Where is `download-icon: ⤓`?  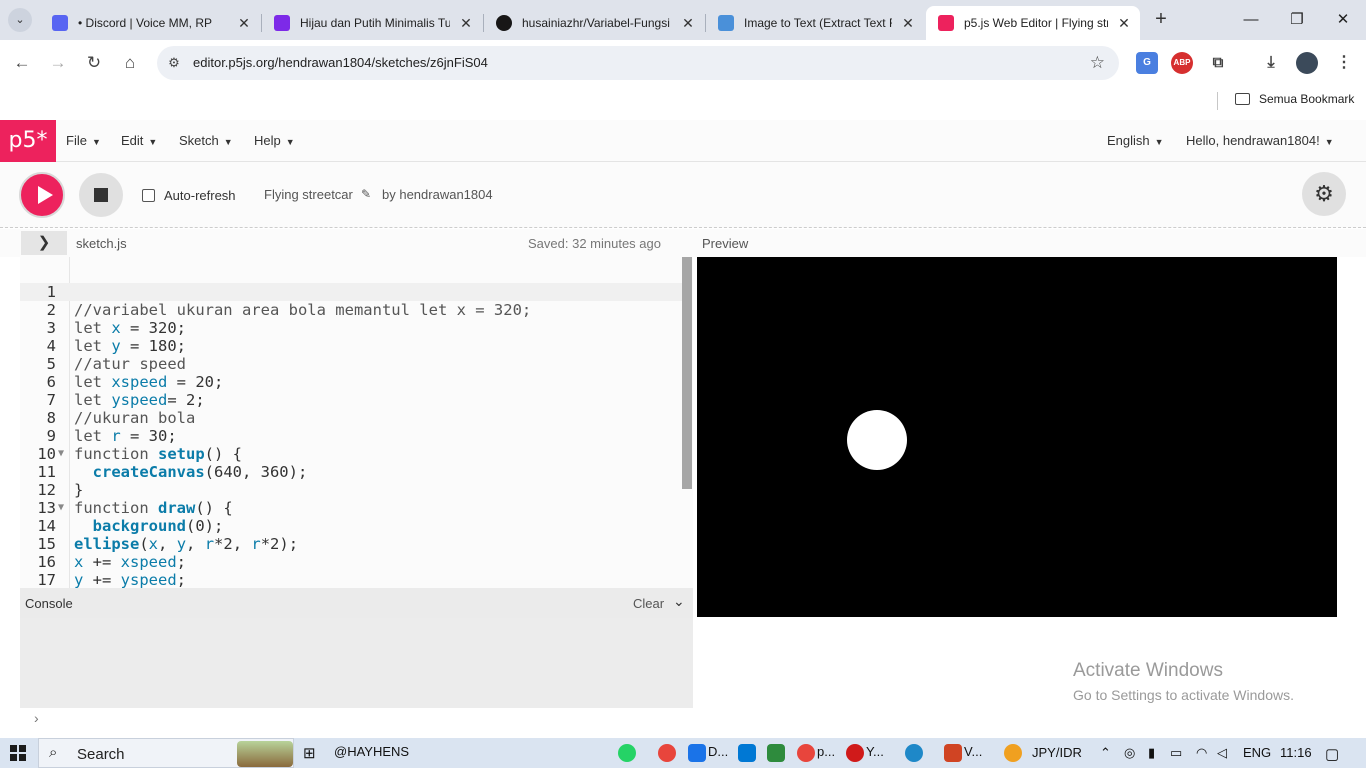
download-icon: ⤓ is located at coordinates (1271, 63).